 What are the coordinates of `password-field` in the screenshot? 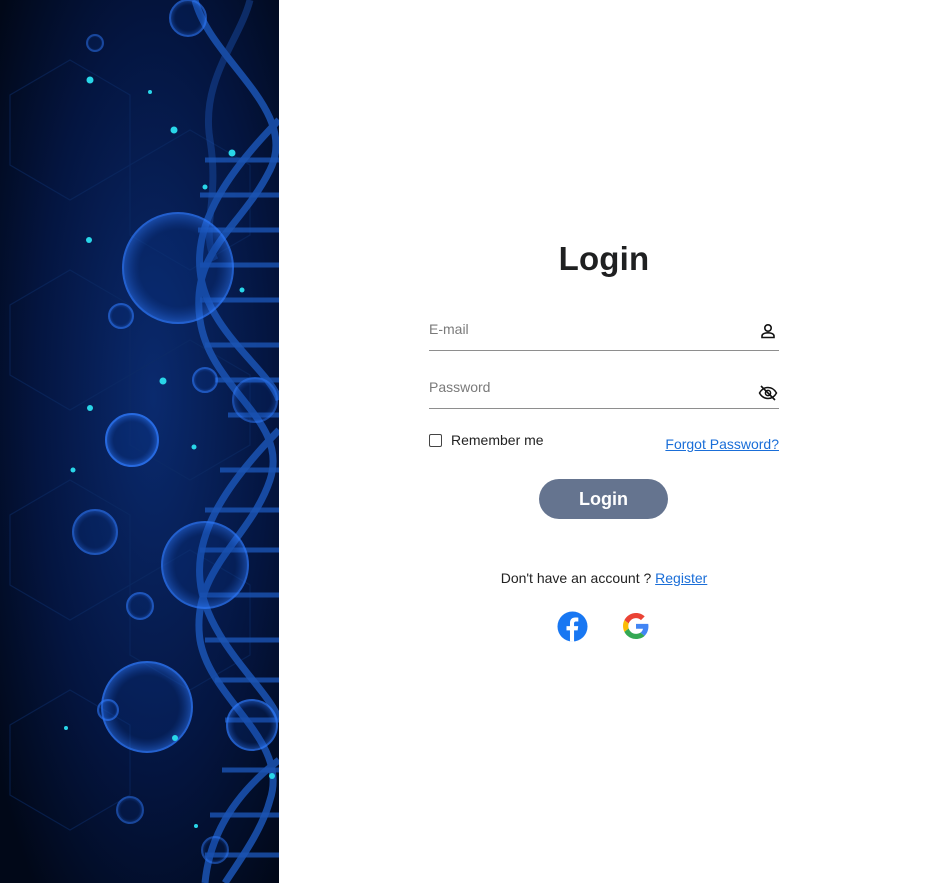 It's located at (584, 387).